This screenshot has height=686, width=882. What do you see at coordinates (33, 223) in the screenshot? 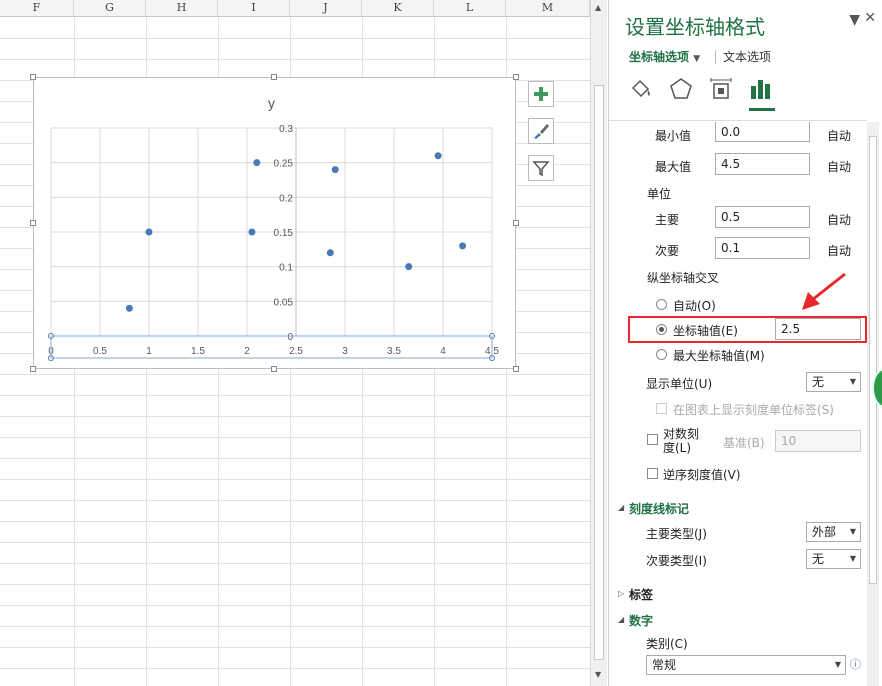
I see `resize-handle-left` at bounding box center [33, 223].